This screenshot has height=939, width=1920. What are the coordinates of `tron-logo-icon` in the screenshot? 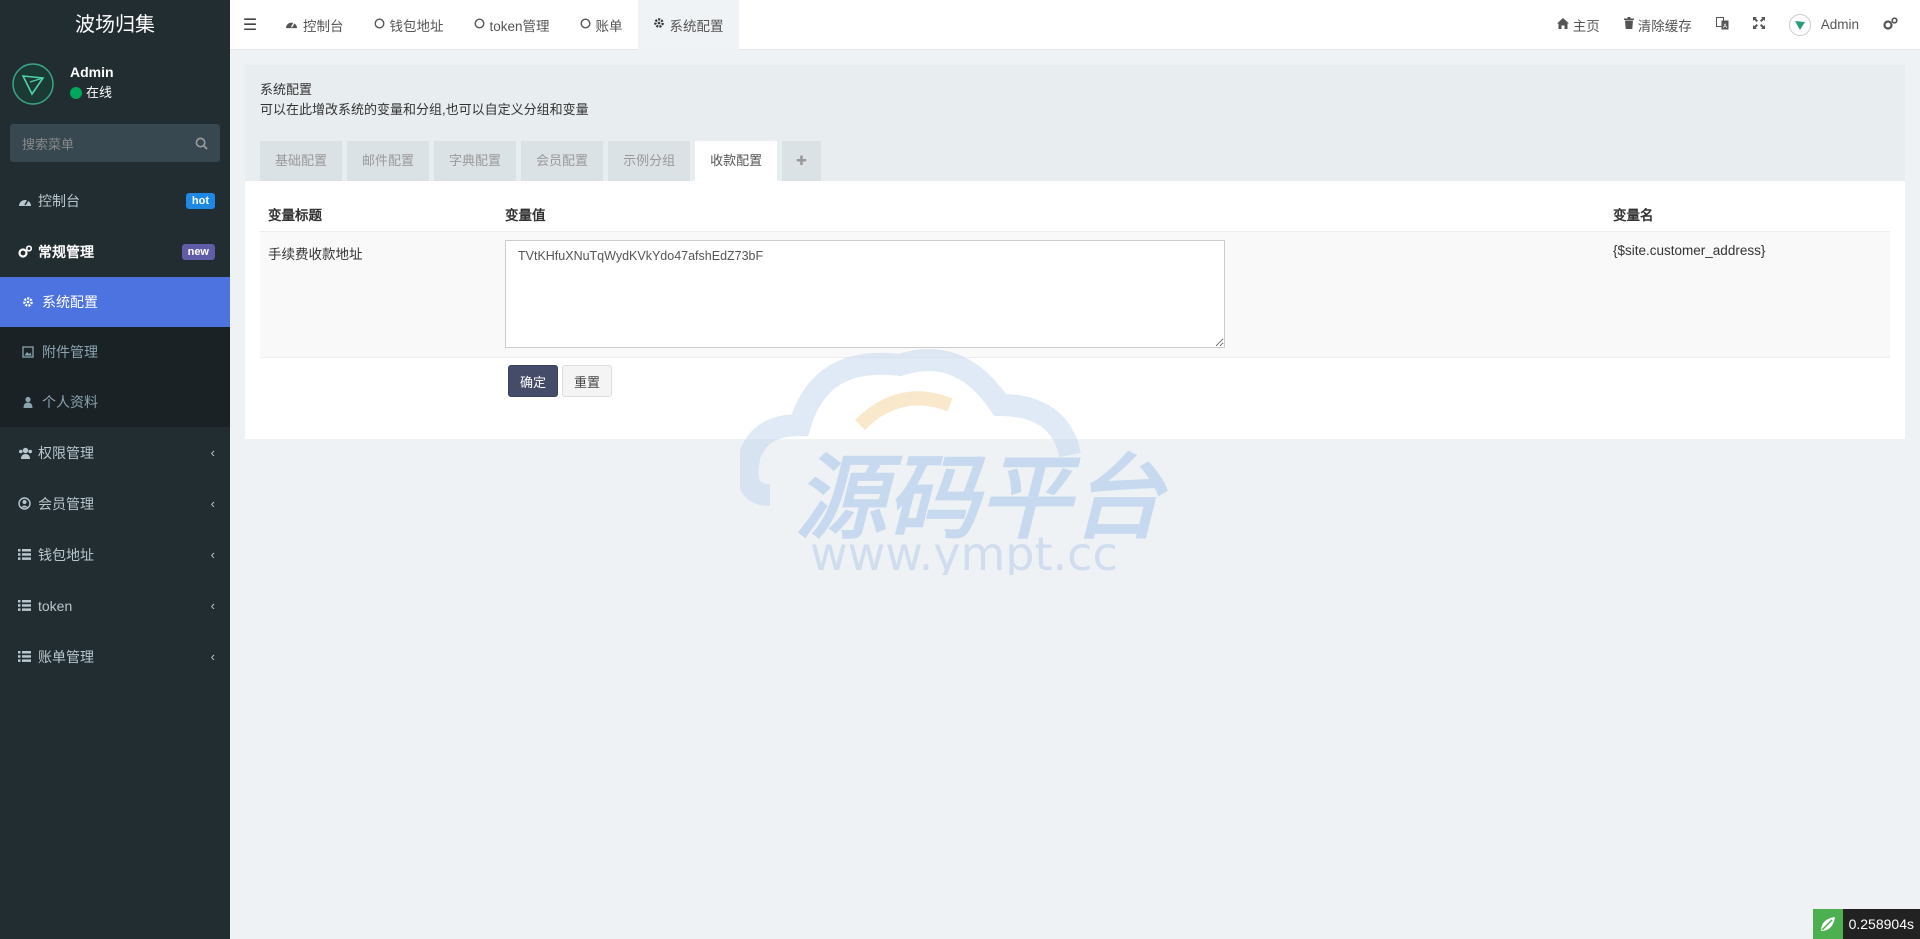 It's located at (33, 84).